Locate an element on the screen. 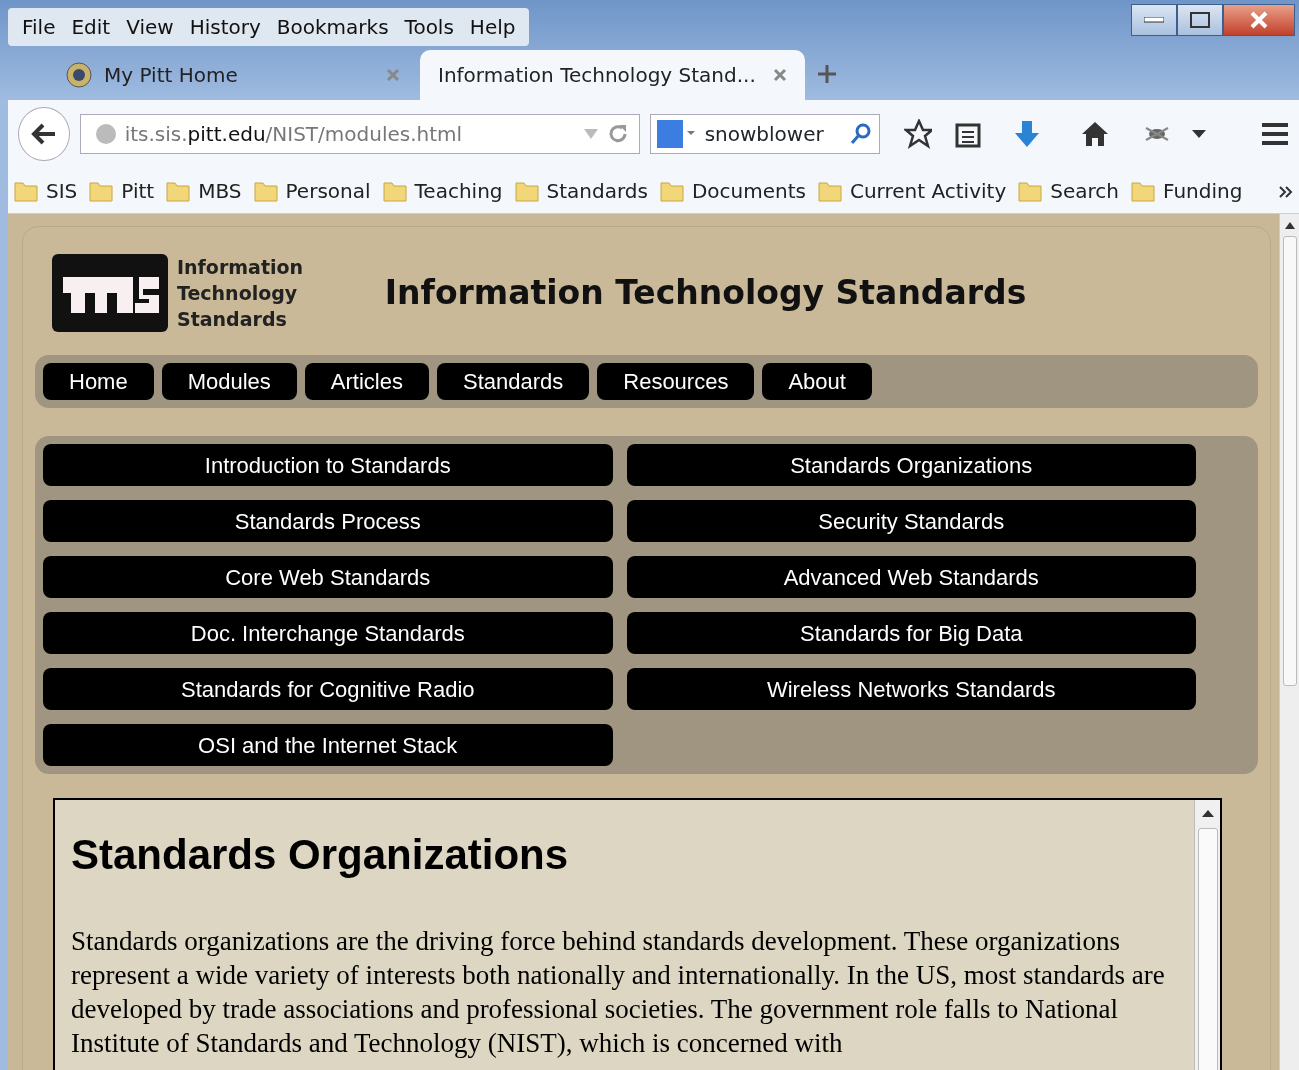 The image size is (1299, 1070). new-tab-icon is located at coordinates (827, 74).